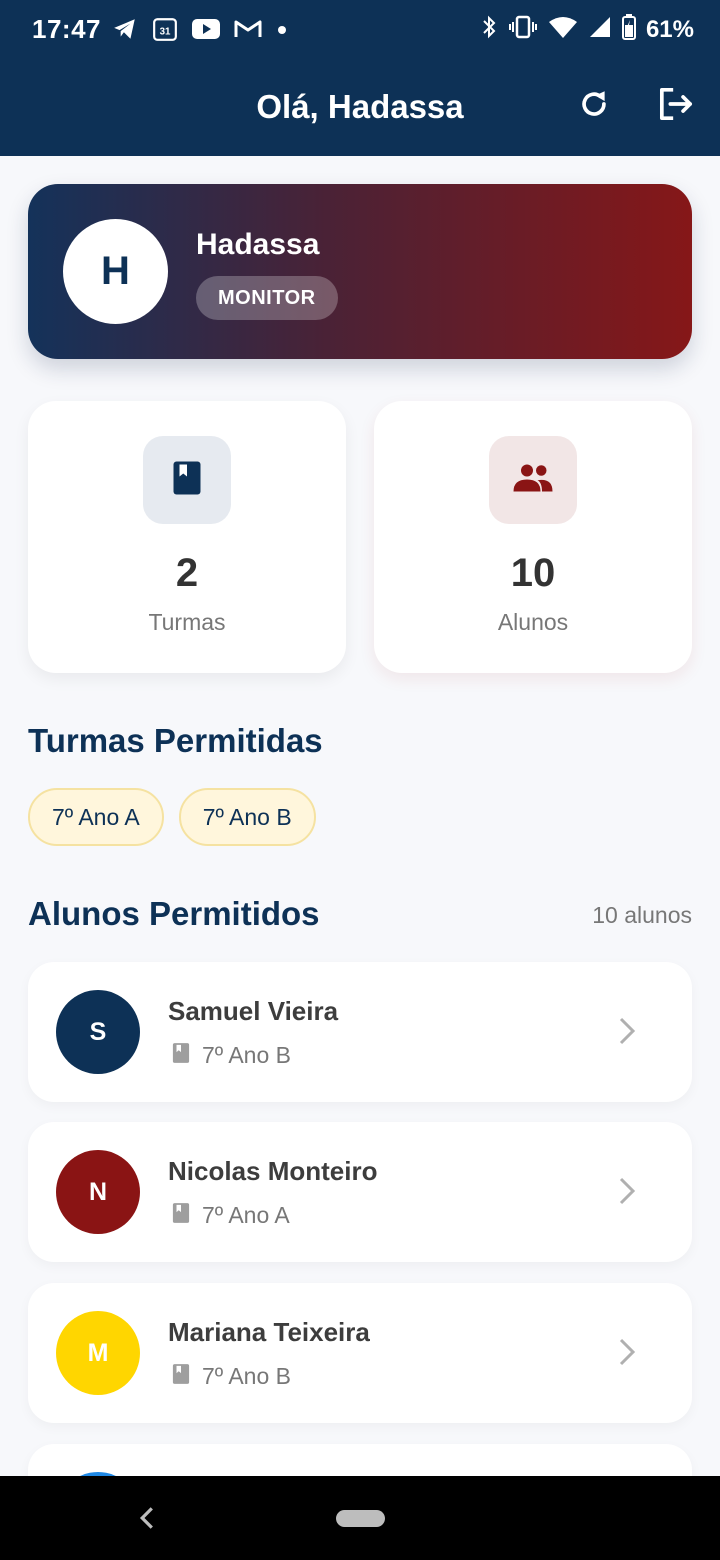 The image size is (720, 1560). Describe the element at coordinates (187, 622) in the screenshot. I see `stat-label: Turmas` at that location.